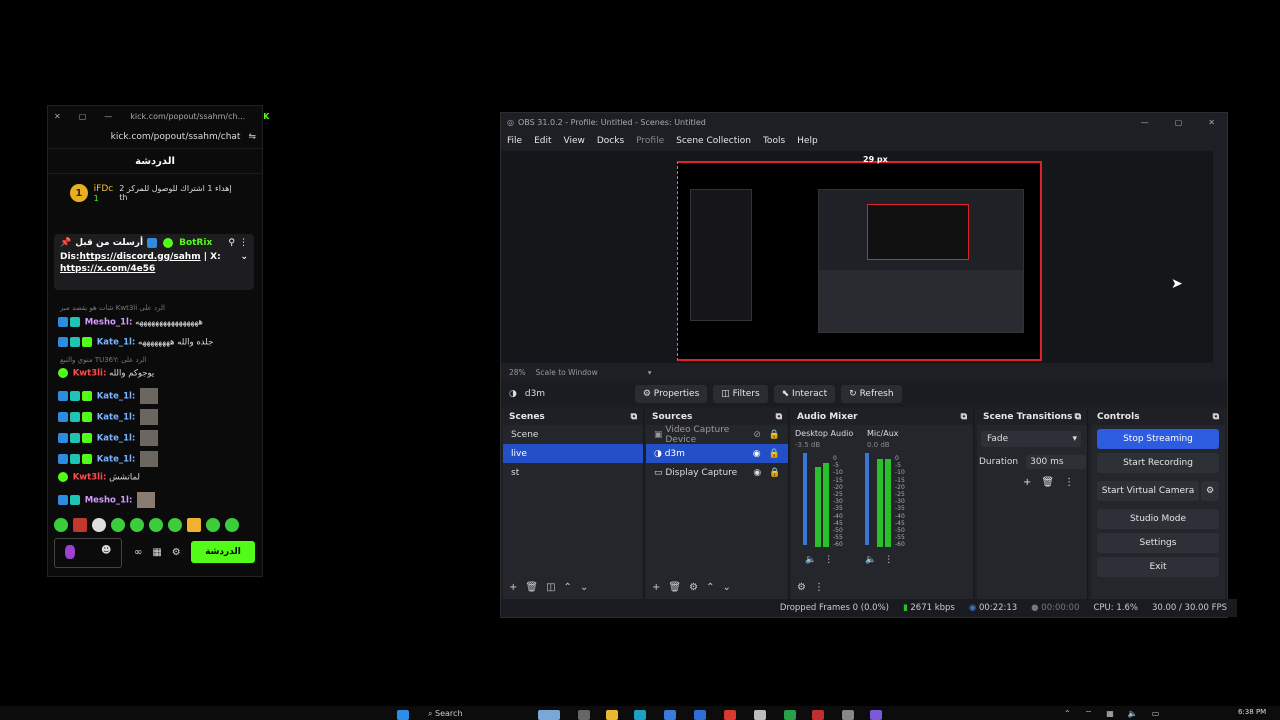  Describe the element at coordinates (871, 394) in the screenshot. I see `refresh-button: ↻ Refresh` at that location.